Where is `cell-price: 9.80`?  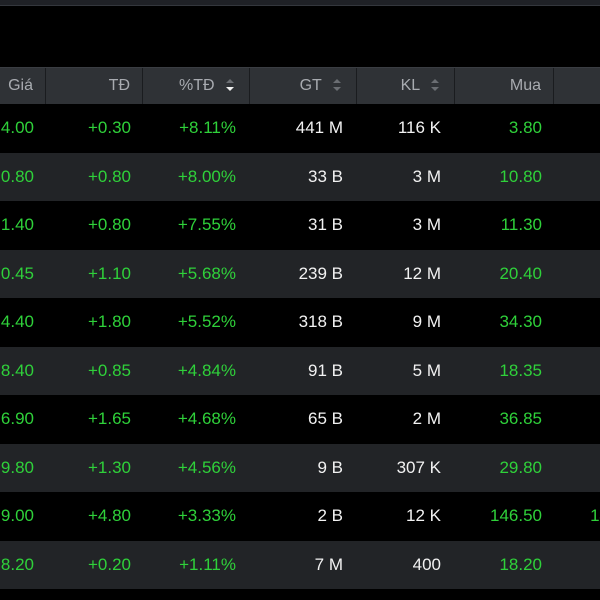 cell-price: 9.80 is located at coordinates (17, 467).